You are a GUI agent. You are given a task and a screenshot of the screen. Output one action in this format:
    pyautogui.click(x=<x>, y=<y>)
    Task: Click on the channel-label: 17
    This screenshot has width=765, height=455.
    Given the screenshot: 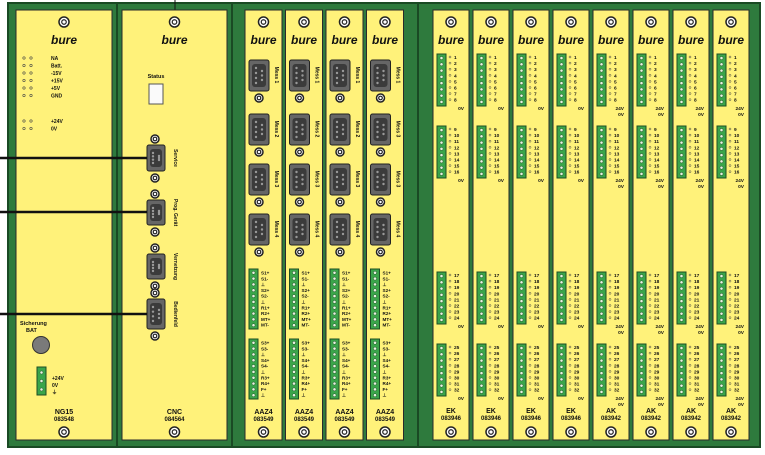 What is the action you would take?
    pyautogui.click(x=697, y=276)
    